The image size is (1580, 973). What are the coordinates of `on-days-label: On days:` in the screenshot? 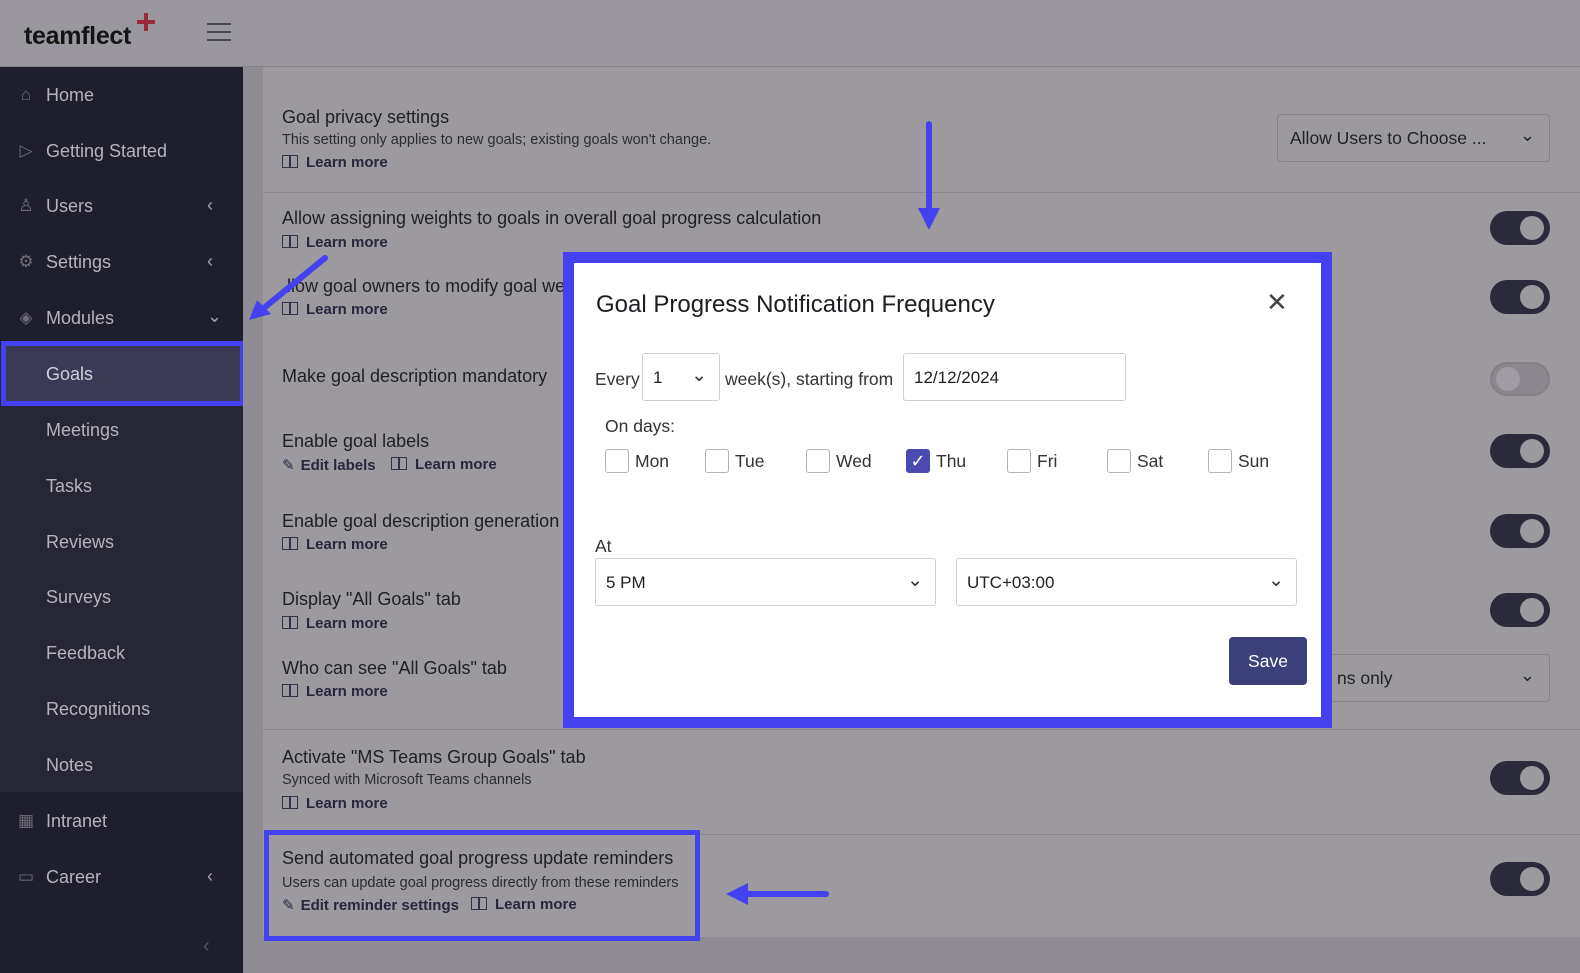 It's located at (640, 426).